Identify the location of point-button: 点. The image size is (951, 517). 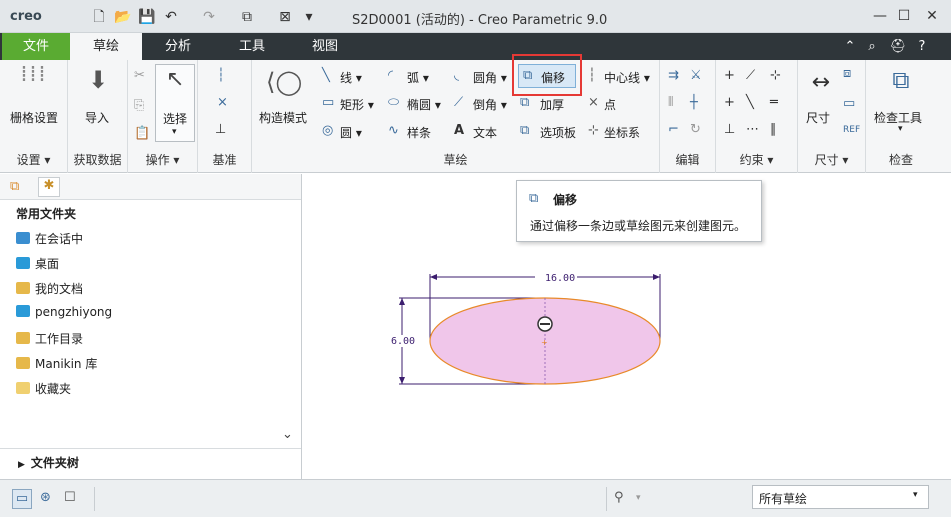
(610, 104).